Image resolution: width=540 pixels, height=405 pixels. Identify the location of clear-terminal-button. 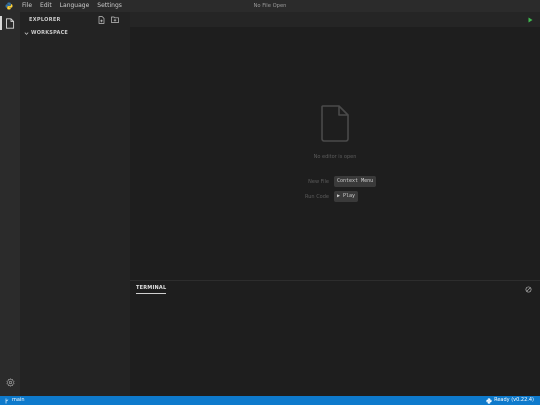
(528, 289).